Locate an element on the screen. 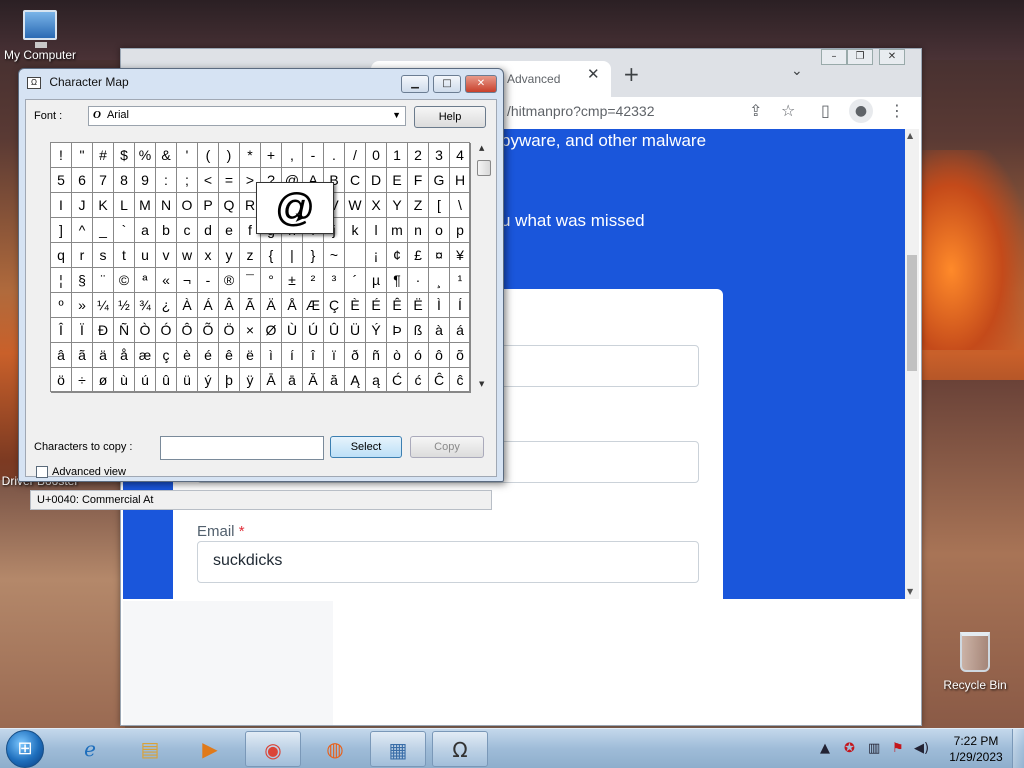 The image size is (1024, 768). character-cell: F is located at coordinates (418, 180).